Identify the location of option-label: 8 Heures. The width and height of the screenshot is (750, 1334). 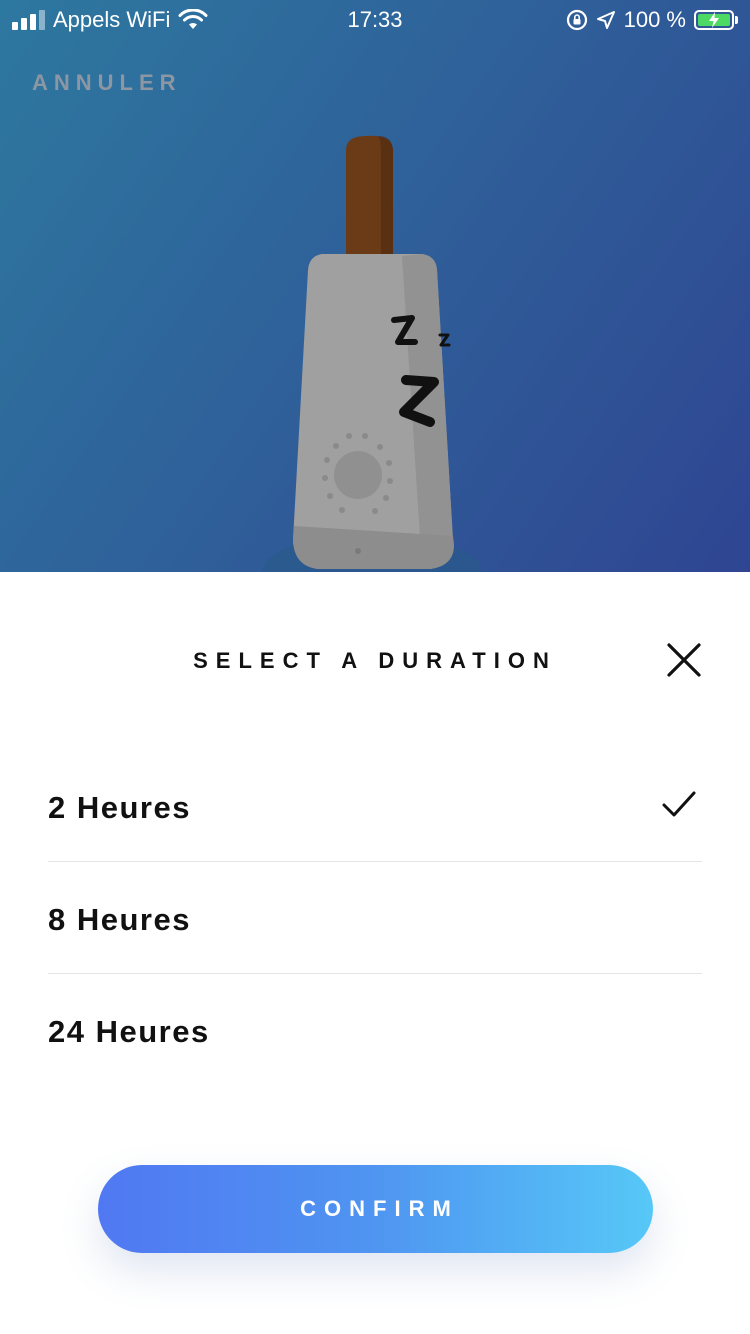
(119, 919).